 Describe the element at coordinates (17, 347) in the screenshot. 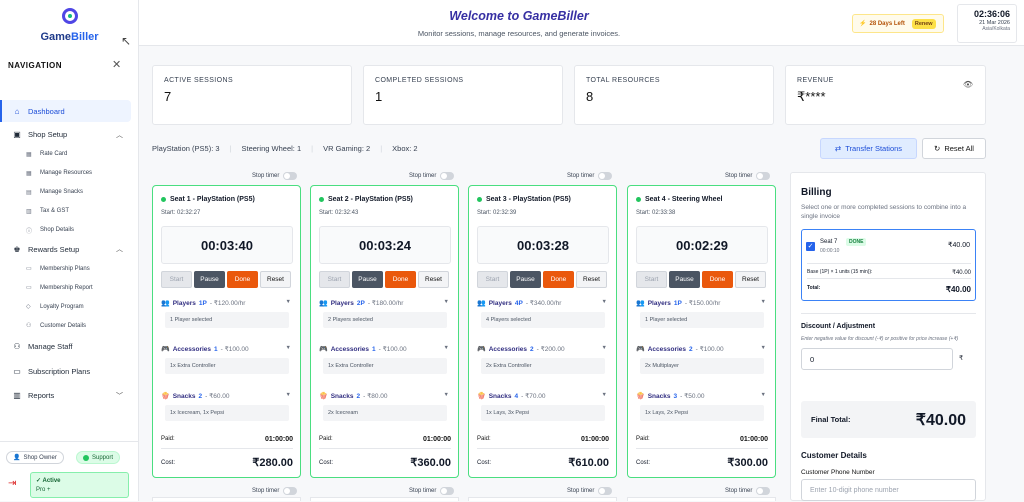

I see `staff-icon: ⚇` at that location.